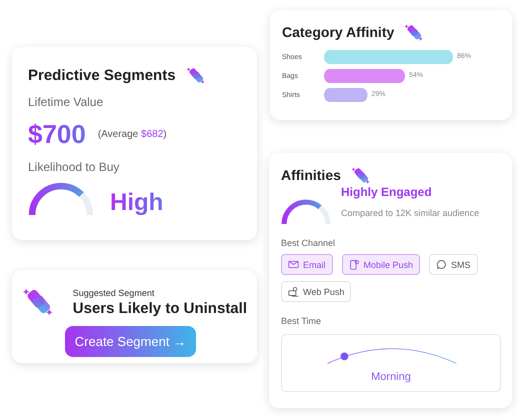  What do you see at coordinates (453, 264) in the screenshot?
I see `channel-chip: SMS` at bounding box center [453, 264].